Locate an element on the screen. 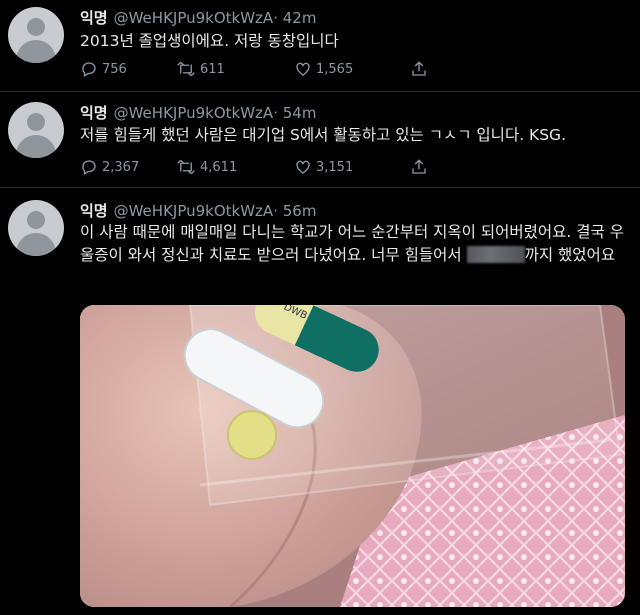 This screenshot has height=615, width=640. retweet-button: 611 is located at coordinates (200, 69).